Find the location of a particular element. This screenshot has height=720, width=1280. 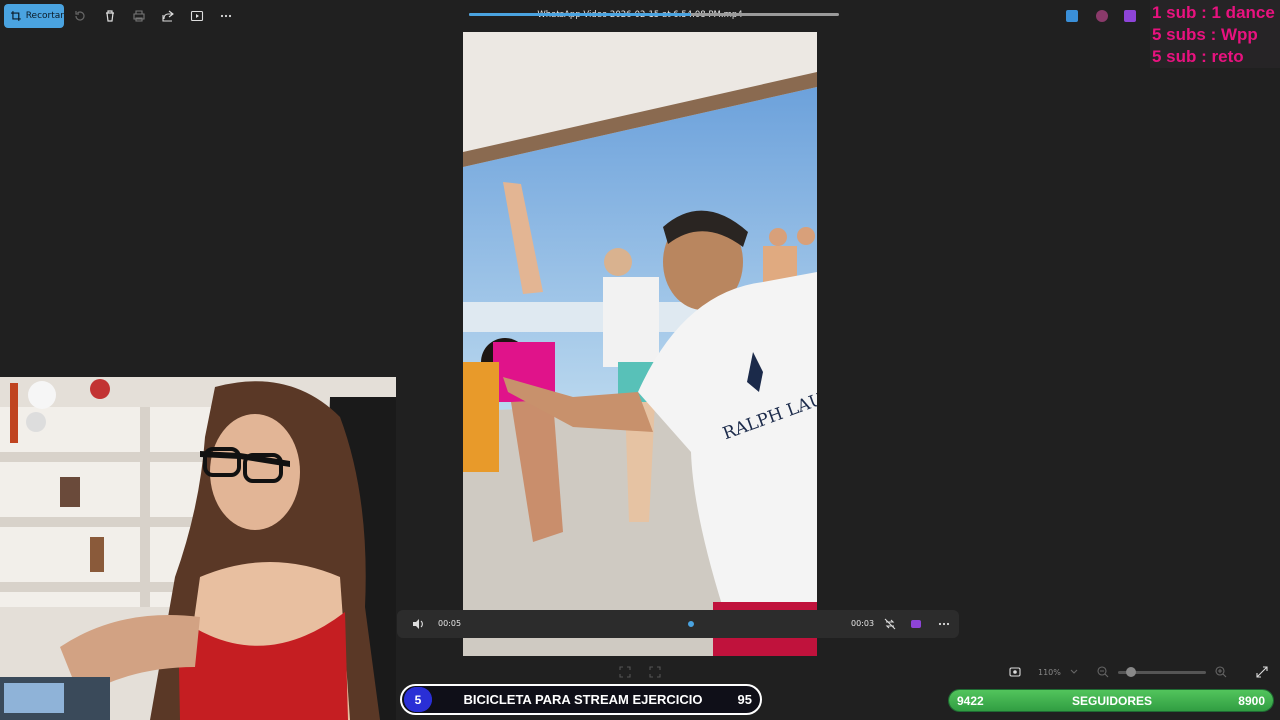

seek-bar-progress is located at coordinates (580, 14).